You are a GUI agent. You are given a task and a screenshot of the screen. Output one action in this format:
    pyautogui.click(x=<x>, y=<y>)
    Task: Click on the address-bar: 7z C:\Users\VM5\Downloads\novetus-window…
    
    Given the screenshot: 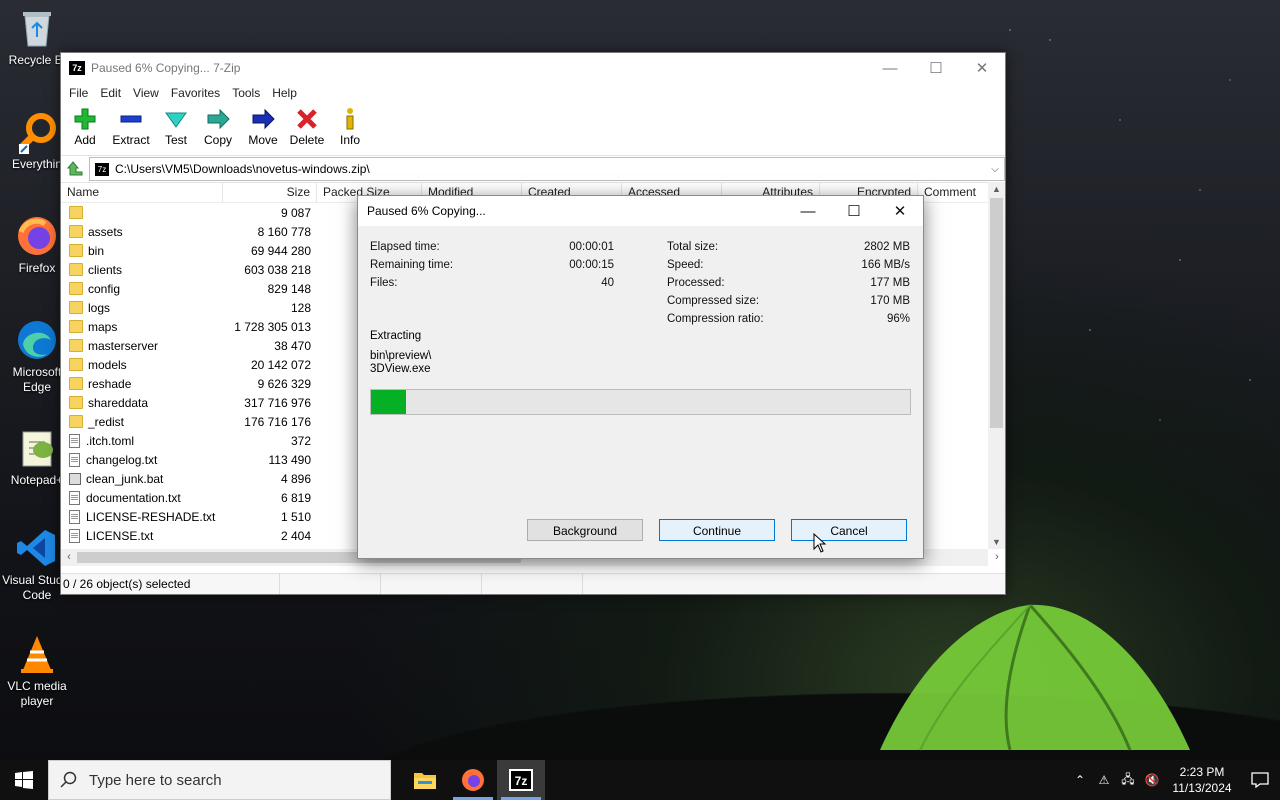 What is the action you would take?
    pyautogui.click(x=533, y=169)
    